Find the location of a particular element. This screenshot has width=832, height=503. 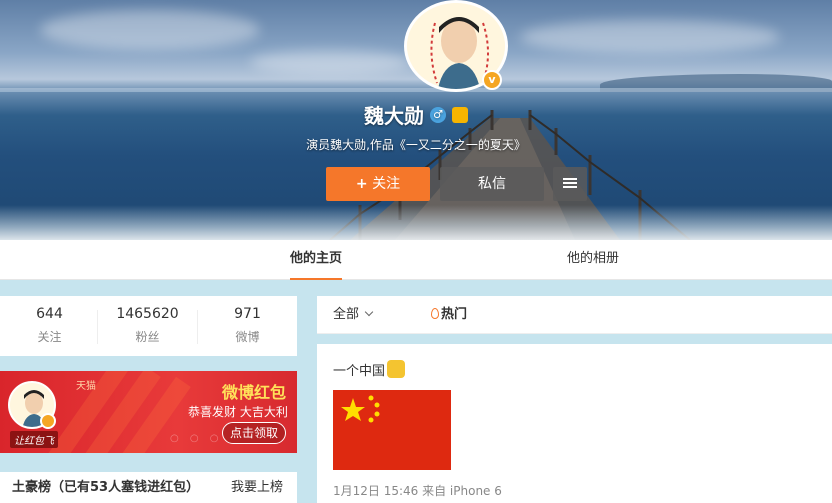

china-flag-image is located at coordinates (392, 430).